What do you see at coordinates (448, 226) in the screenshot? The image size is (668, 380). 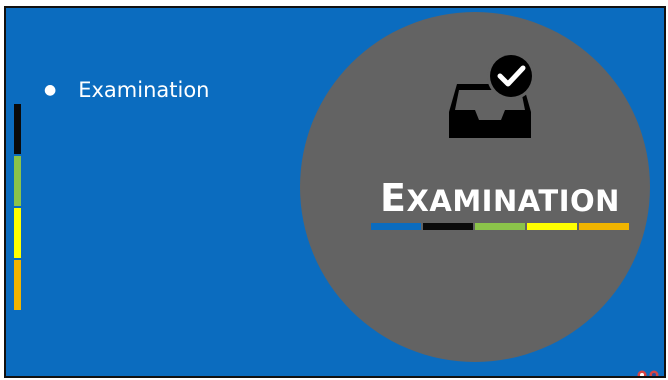 I see `strip-black` at bounding box center [448, 226].